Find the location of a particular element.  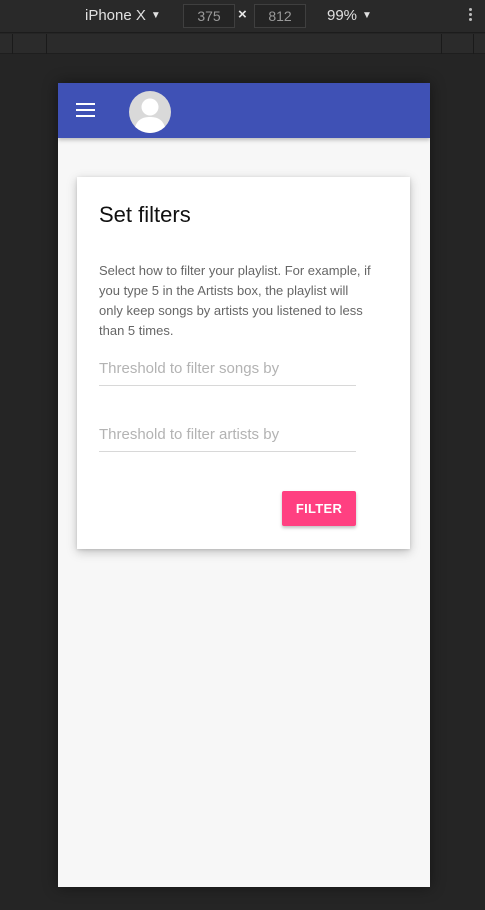

app-header is located at coordinates (244, 110).